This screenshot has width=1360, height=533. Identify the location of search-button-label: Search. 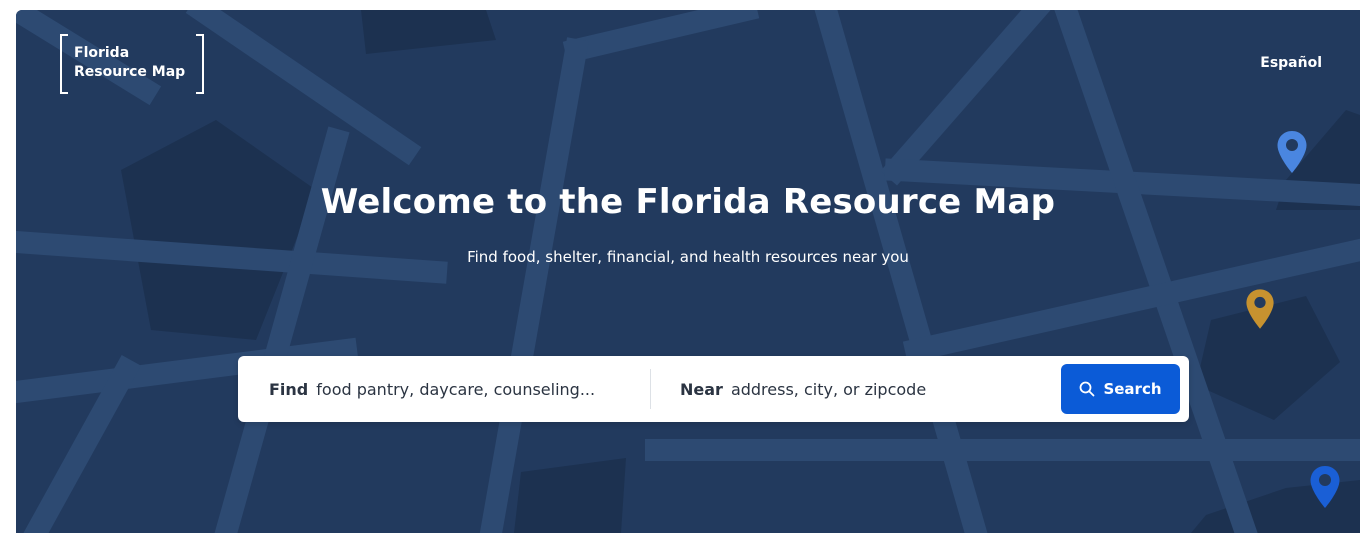
(1132, 389).